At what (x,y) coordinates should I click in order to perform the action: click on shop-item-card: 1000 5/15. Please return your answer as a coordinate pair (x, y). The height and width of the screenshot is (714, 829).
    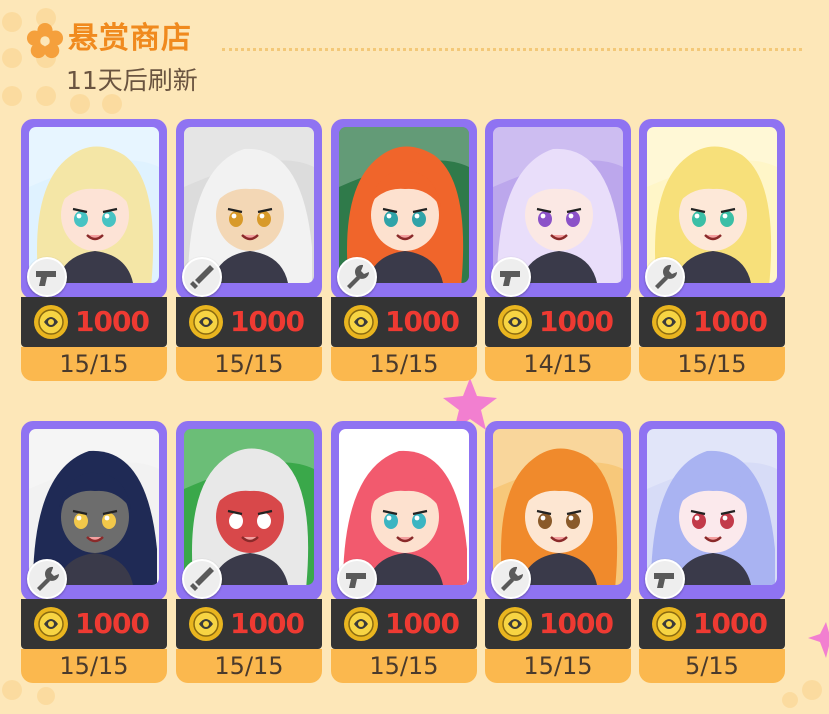
    Looking at the image, I should click on (712, 552).